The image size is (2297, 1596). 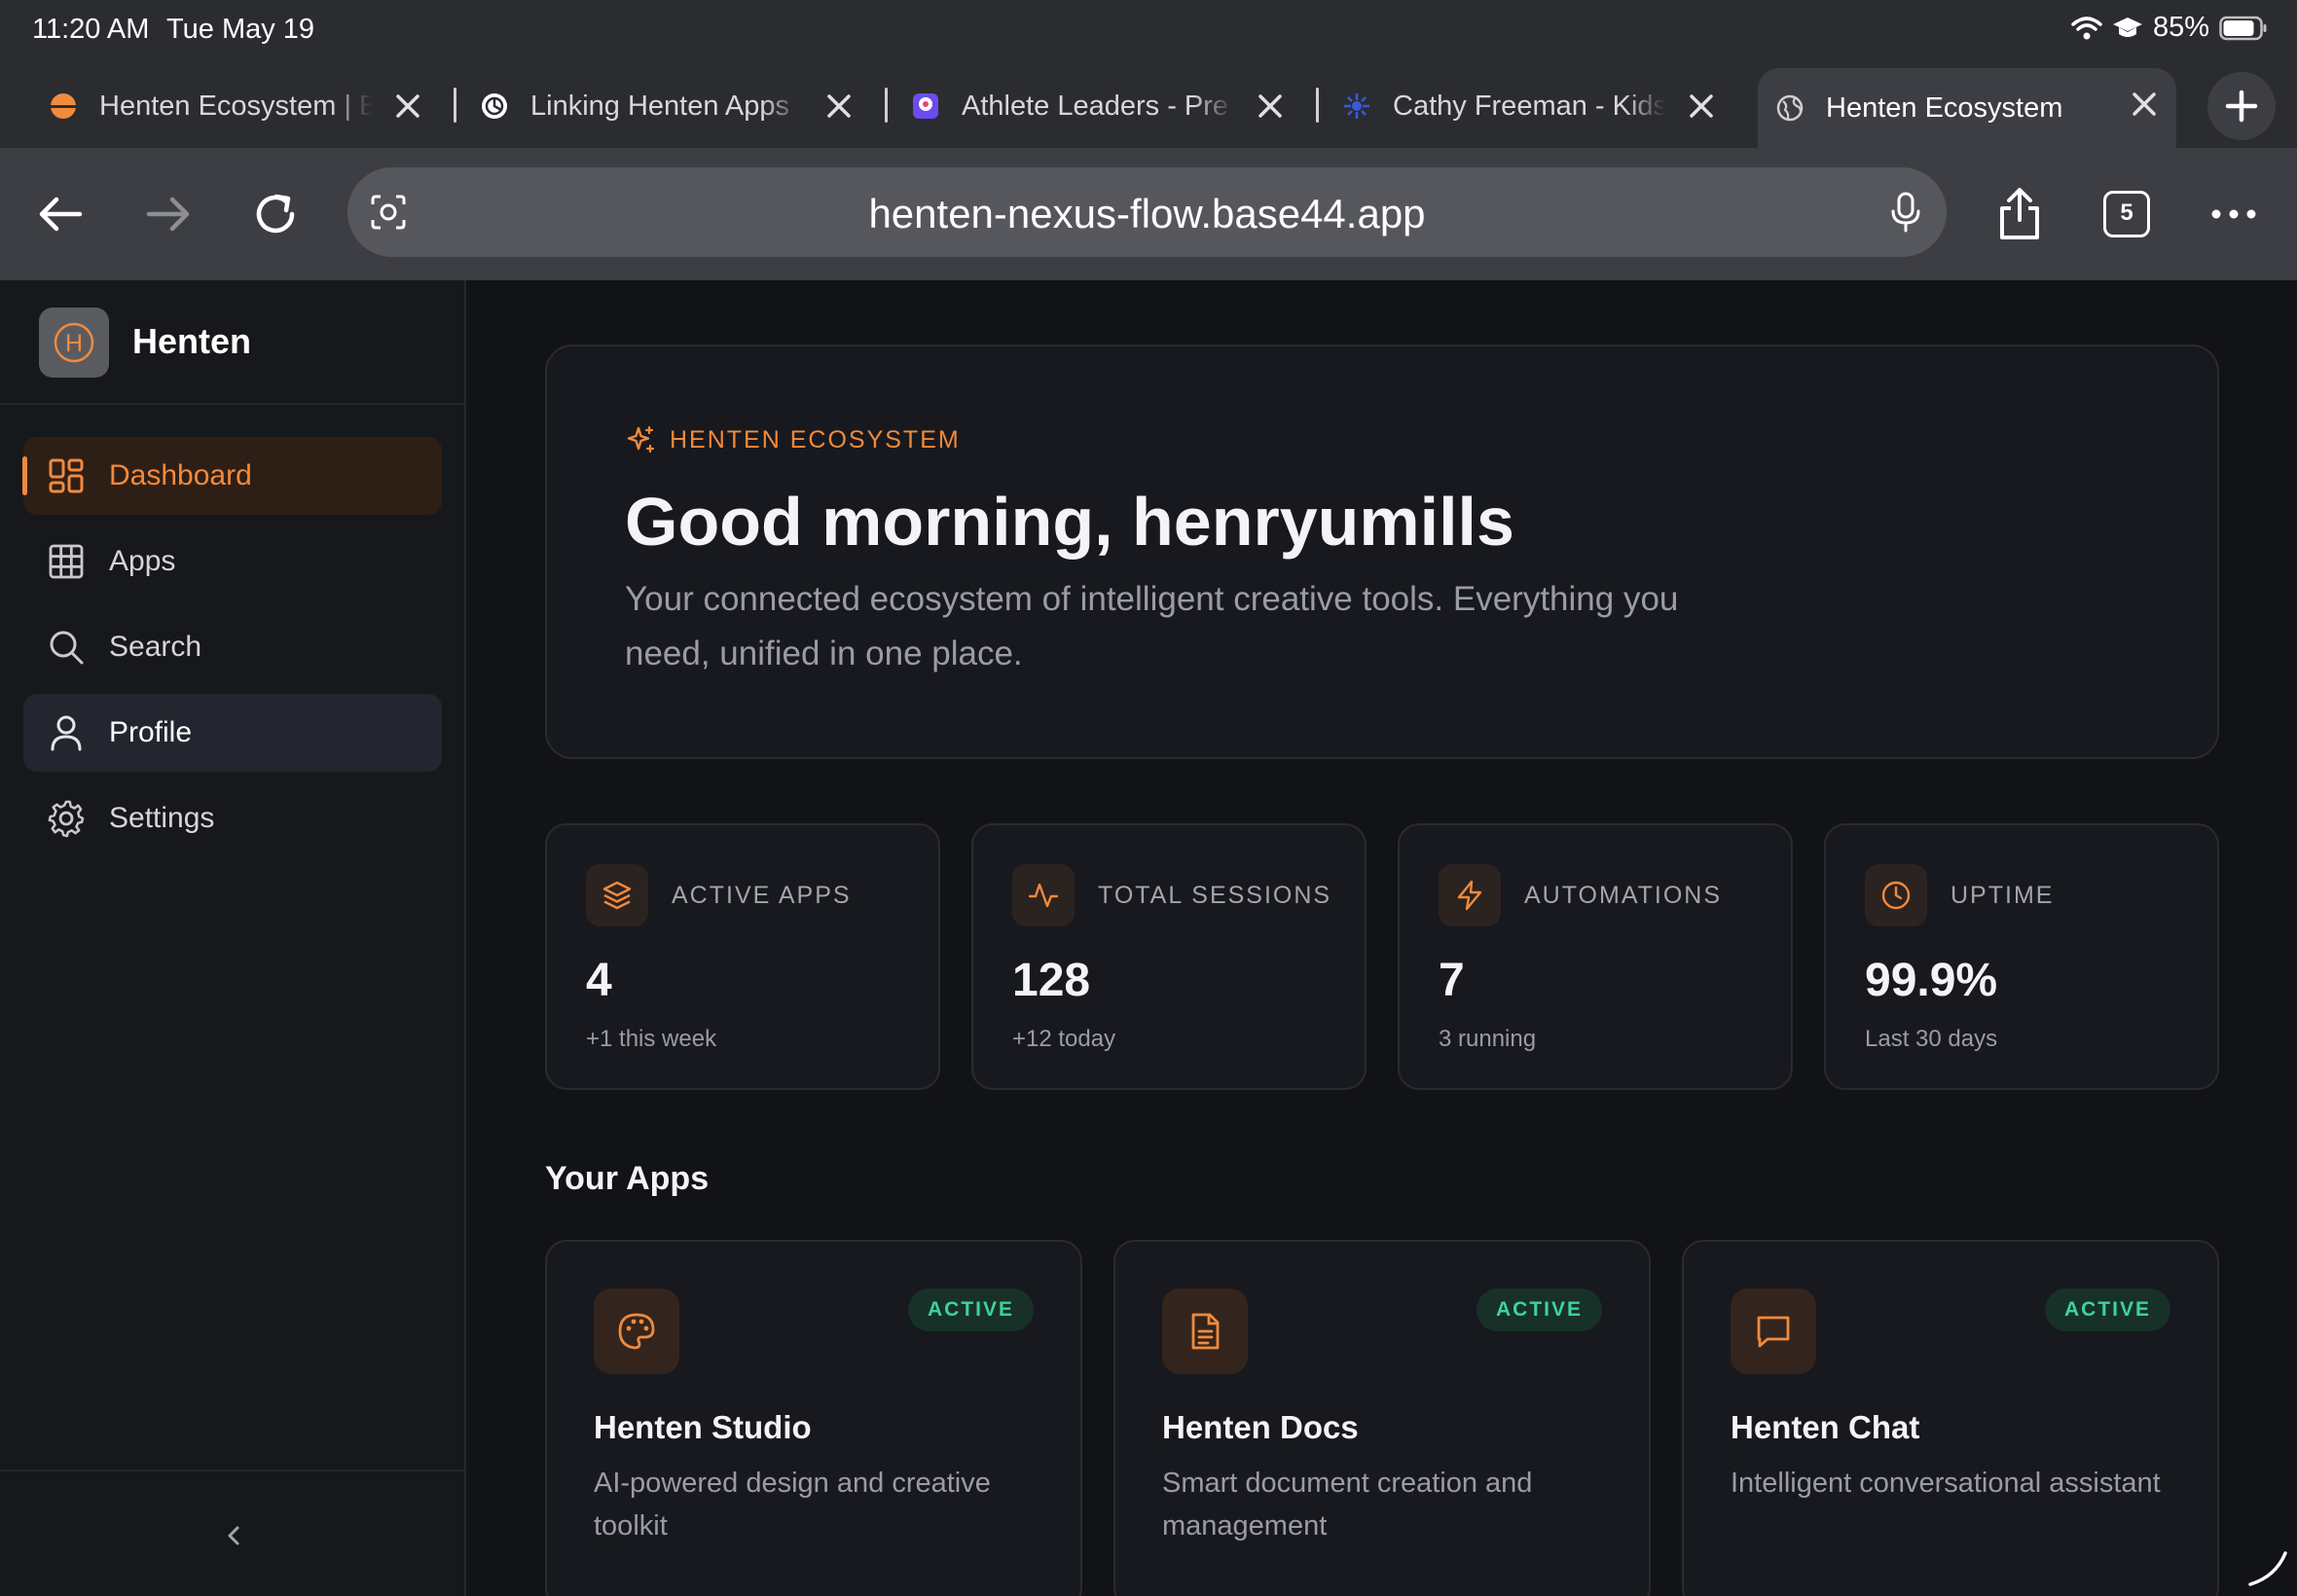 I want to click on more-options-icon, so click(x=2234, y=214).